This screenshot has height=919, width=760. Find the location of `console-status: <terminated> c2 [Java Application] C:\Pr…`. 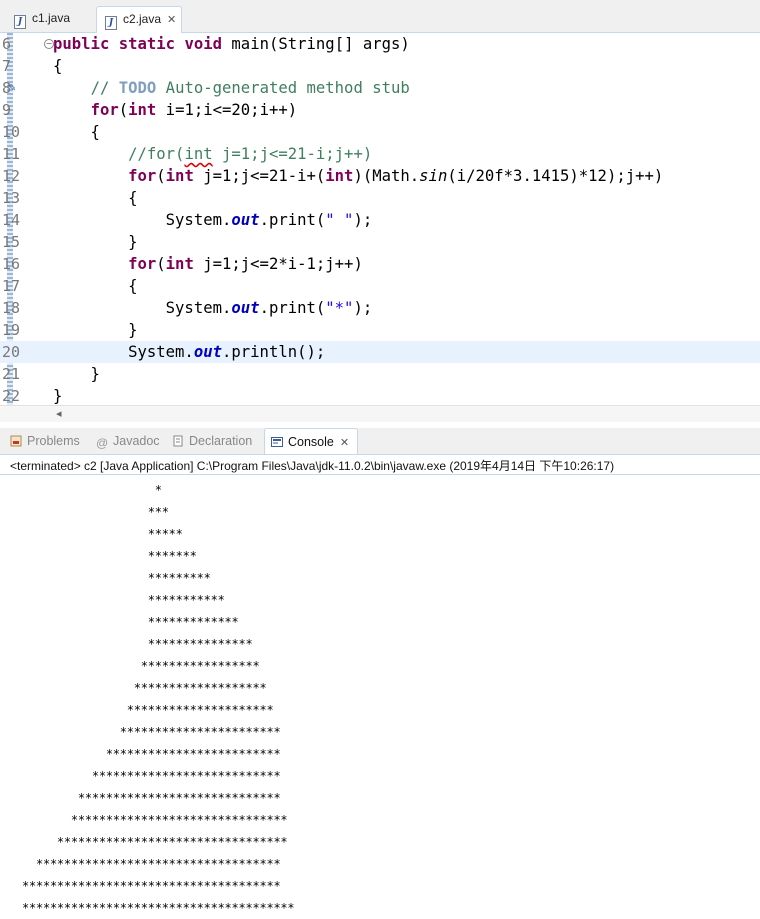

console-status: <terminated> c2 [Java Application] C:\Pr… is located at coordinates (312, 466).